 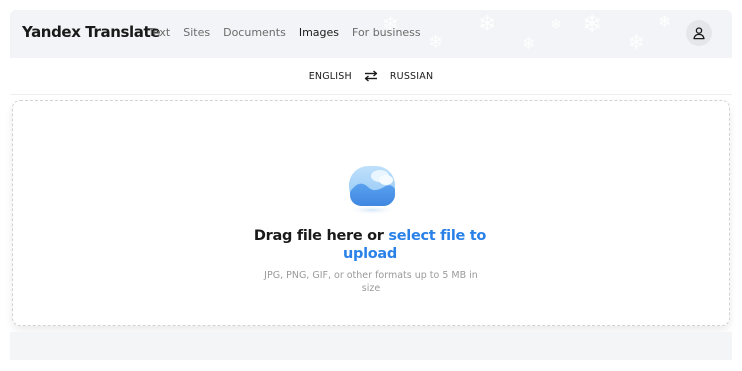 What do you see at coordinates (91, 32) in the screenshot?
I see `app-logo: Yandex Translate` at bounding box center [91, 32].